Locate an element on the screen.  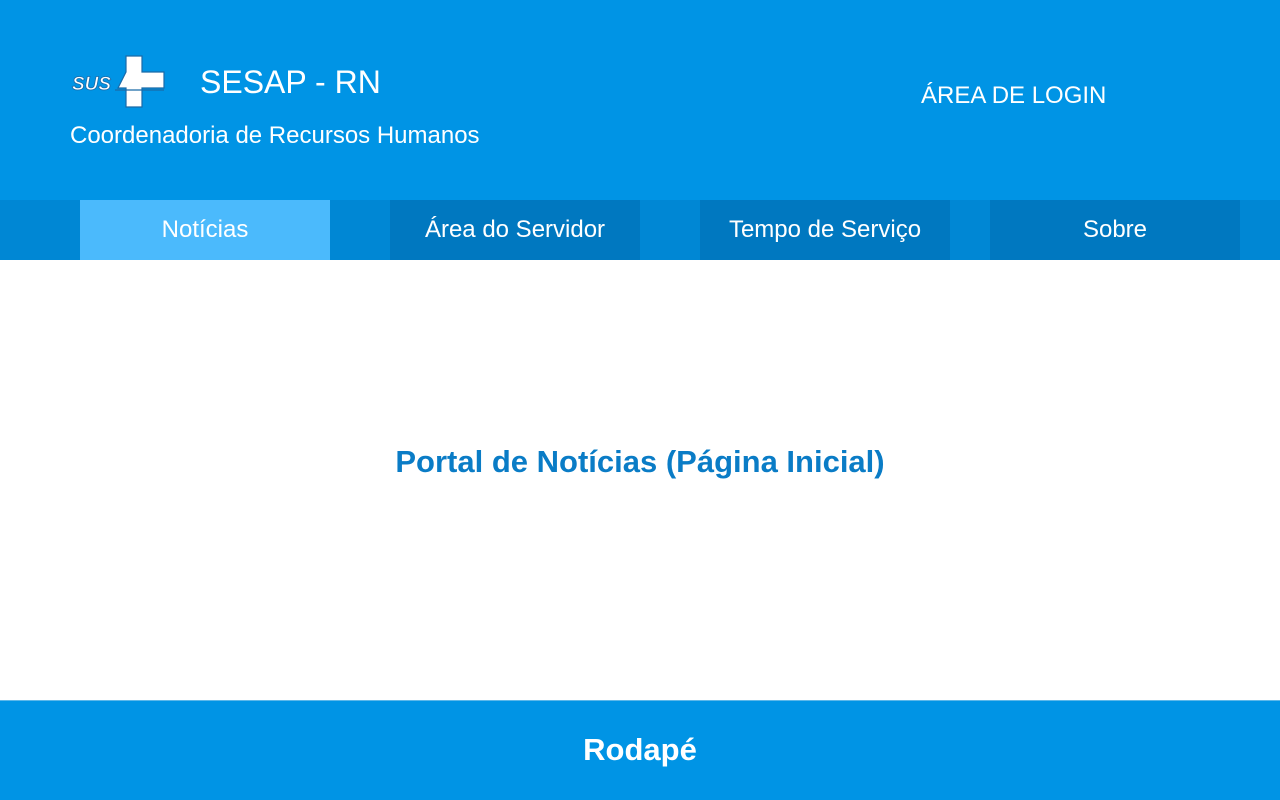
login-link: ÁREA DE LOGIN is located at coordinates (1013, 96).